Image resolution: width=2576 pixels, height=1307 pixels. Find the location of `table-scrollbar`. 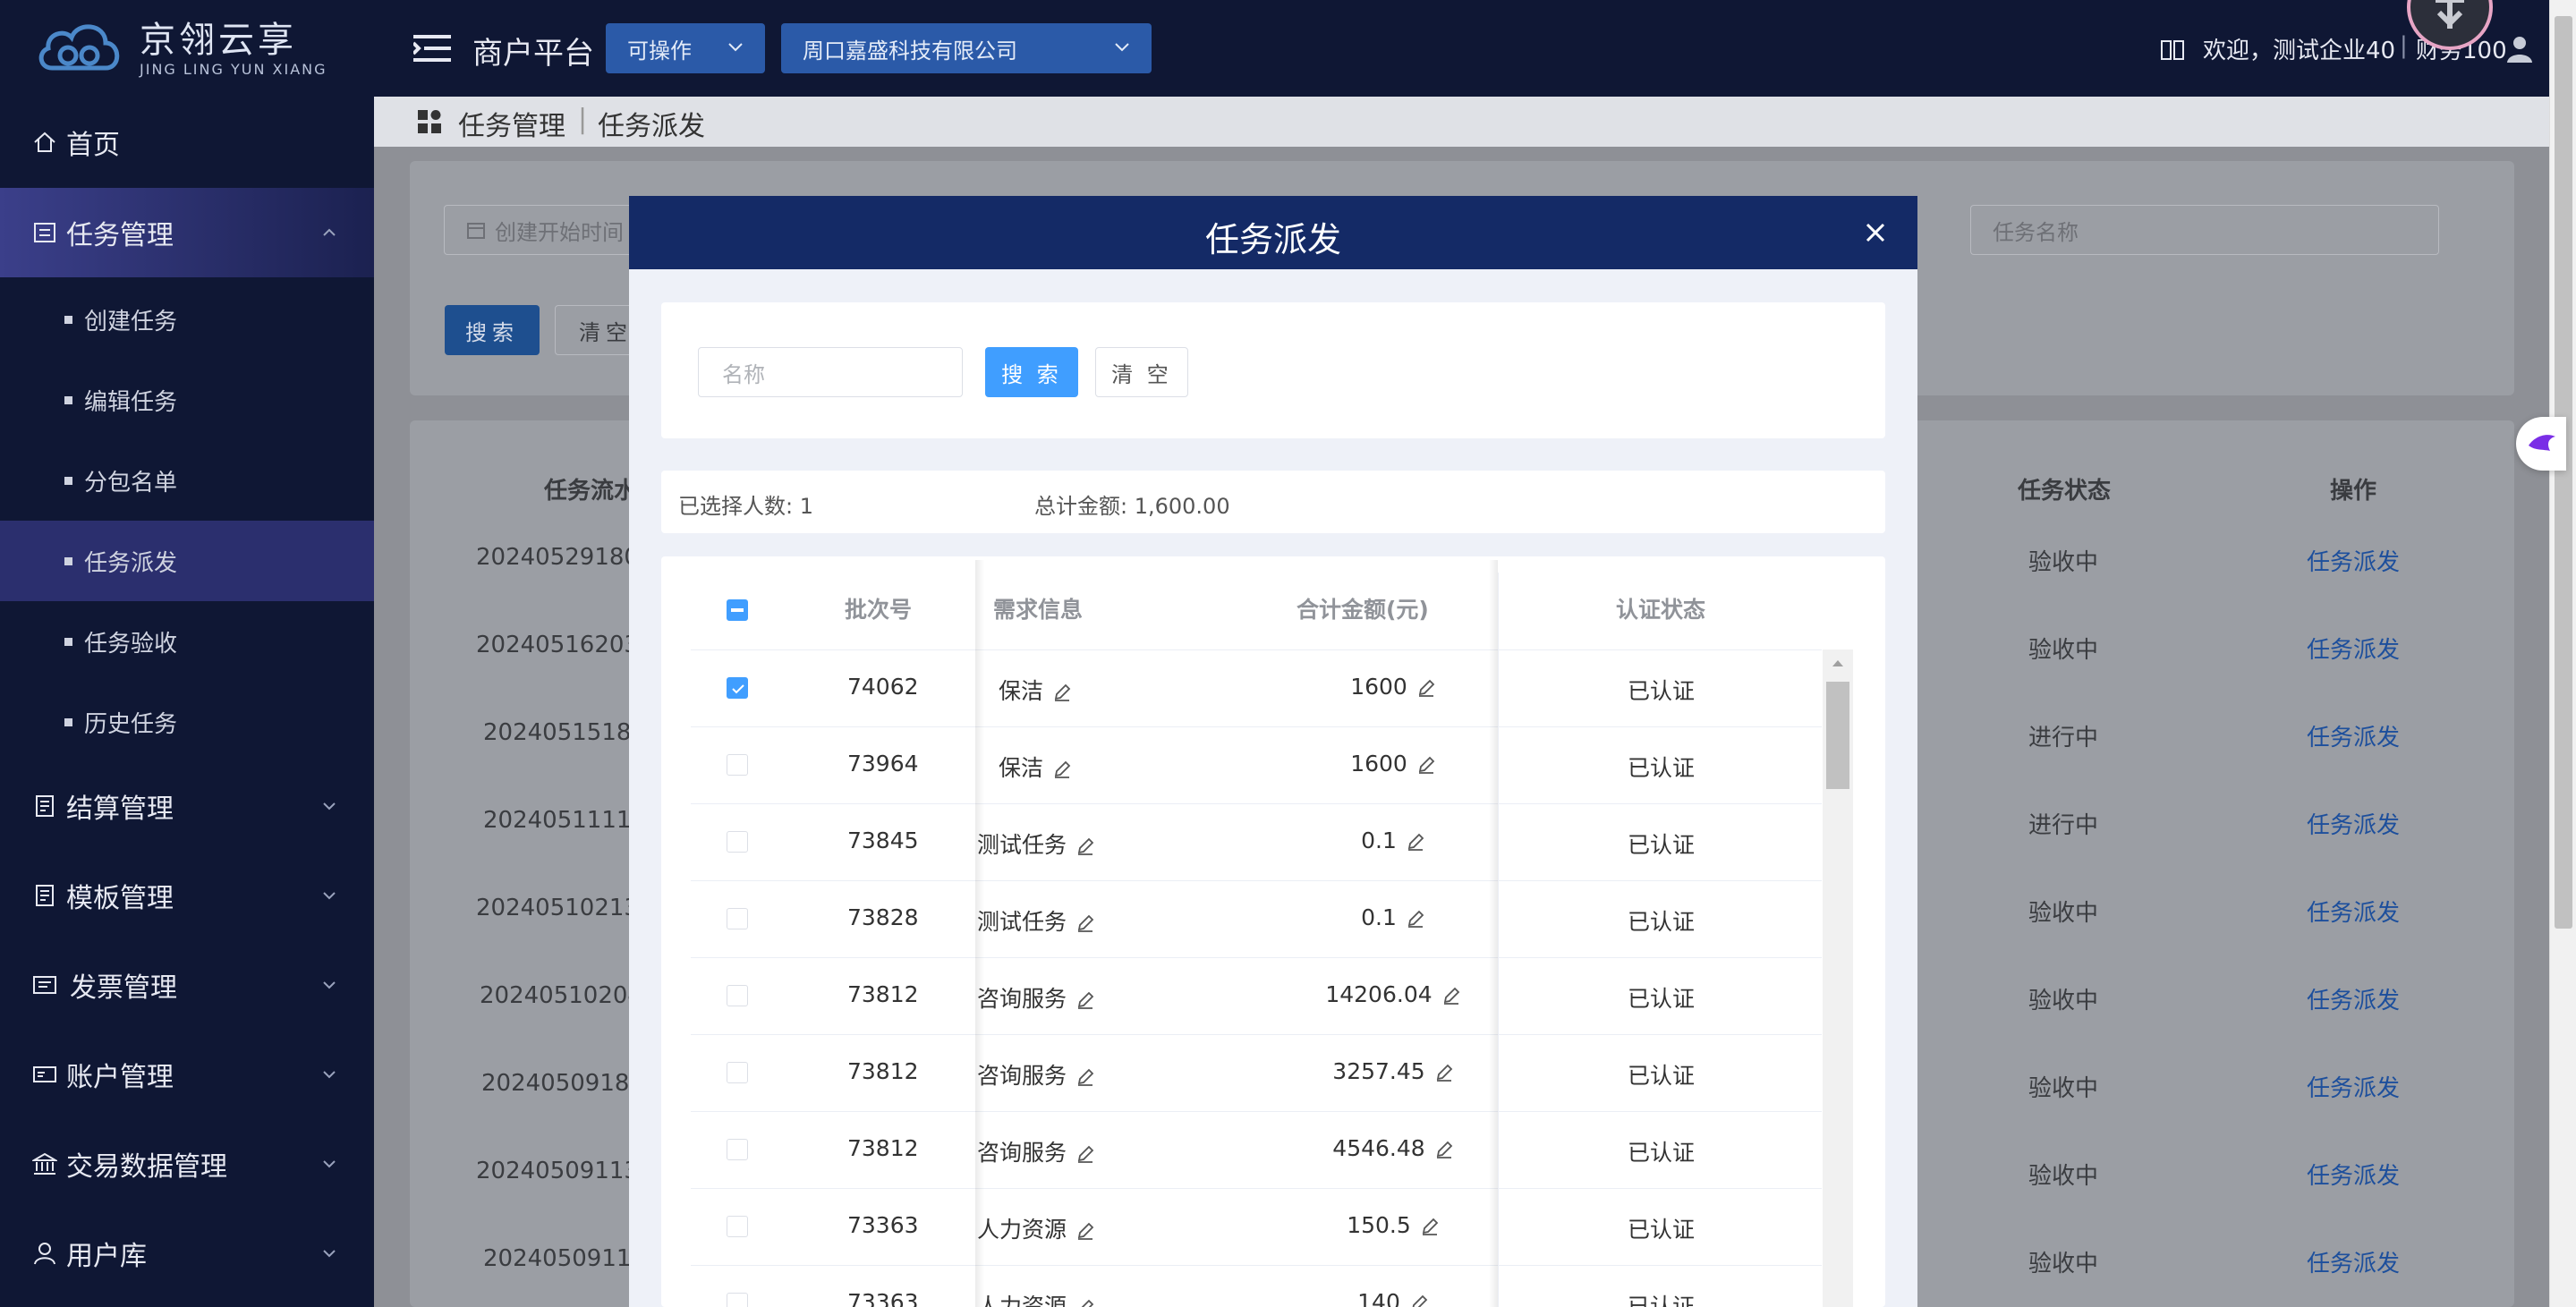

table-scrollbar is located at coordinates (1838, 978).